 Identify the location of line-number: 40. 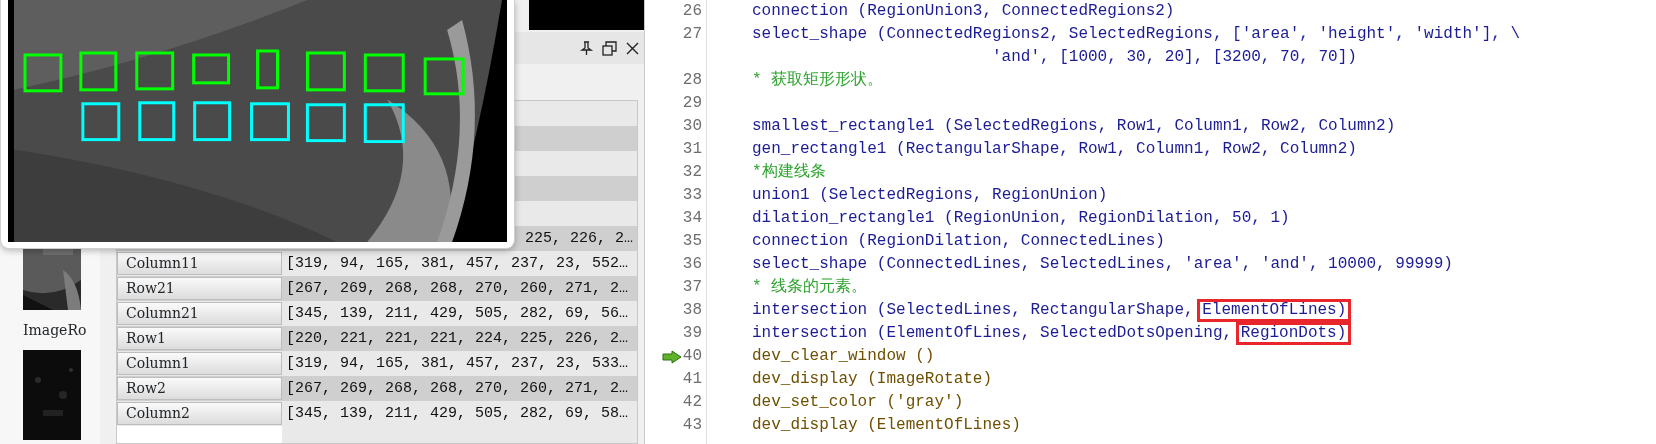
(692, 356).